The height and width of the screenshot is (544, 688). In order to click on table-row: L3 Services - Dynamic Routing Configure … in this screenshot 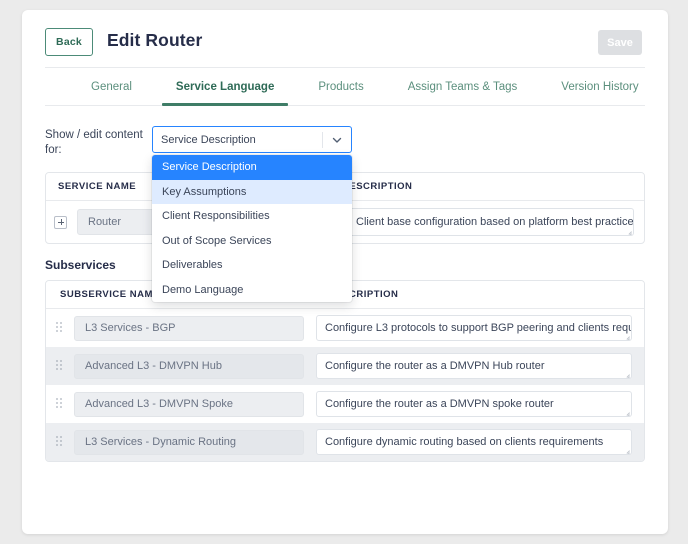, I will do `click(345, 442)`.